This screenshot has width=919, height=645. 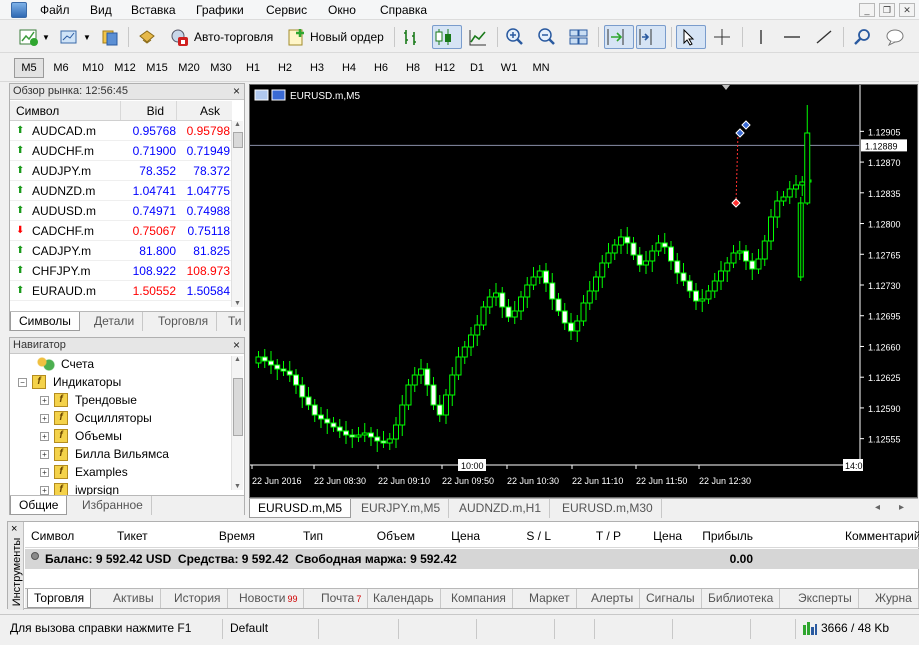 What do you see at coordinates (825, 598) in the screenshot?
I see `terminal-tab-11: Эксперты` at bounding box center [825, 598].